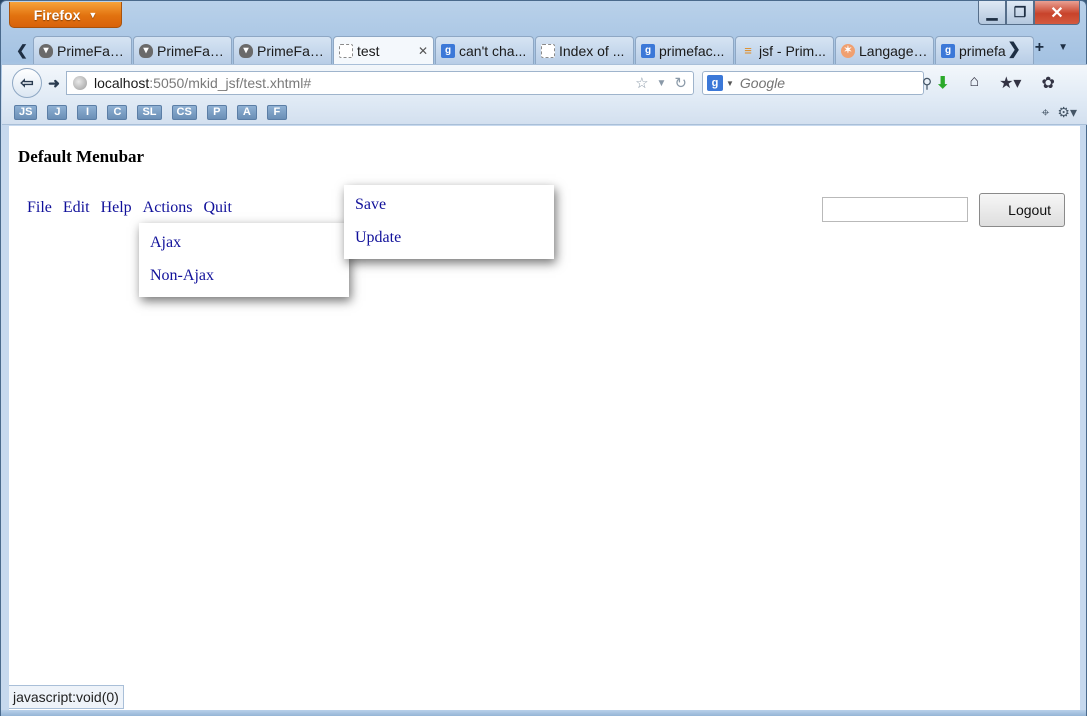  Describe the element at coordinates (116, 208) in the screenshot. I see `menu-item-help: Help` at that location.